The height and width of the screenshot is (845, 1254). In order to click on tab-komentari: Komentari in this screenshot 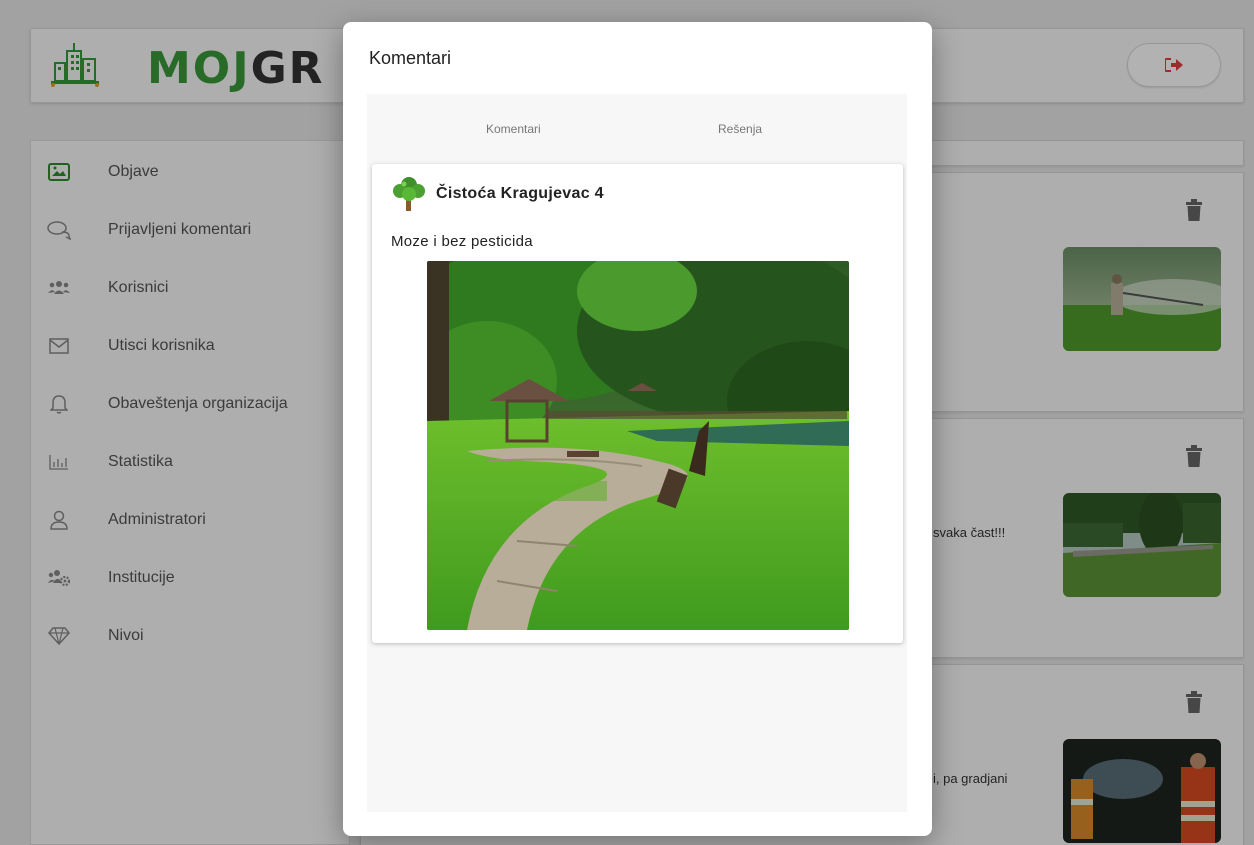, I will do `click(513, 129)`.